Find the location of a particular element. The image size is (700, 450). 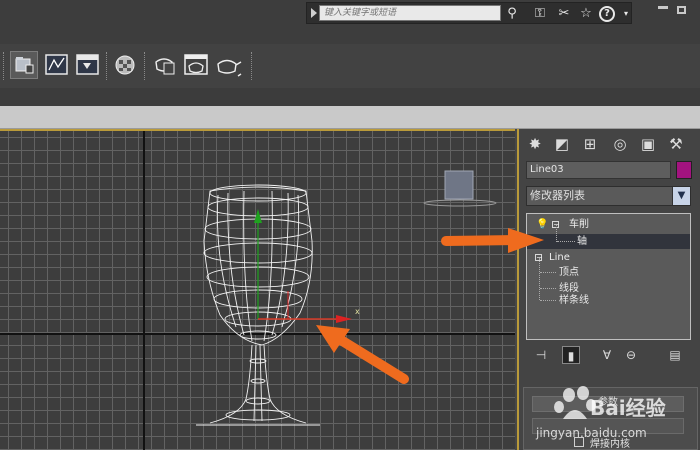

modifier-list-label: 修改器列表 is located at coordinates (557, 195).